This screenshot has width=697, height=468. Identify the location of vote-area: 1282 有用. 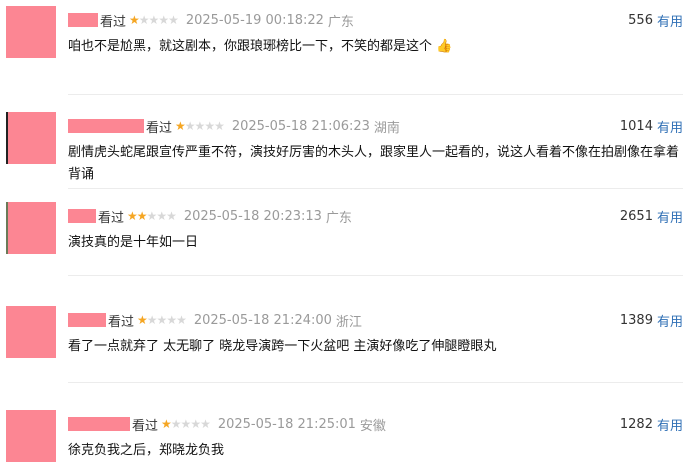
(651, 424).